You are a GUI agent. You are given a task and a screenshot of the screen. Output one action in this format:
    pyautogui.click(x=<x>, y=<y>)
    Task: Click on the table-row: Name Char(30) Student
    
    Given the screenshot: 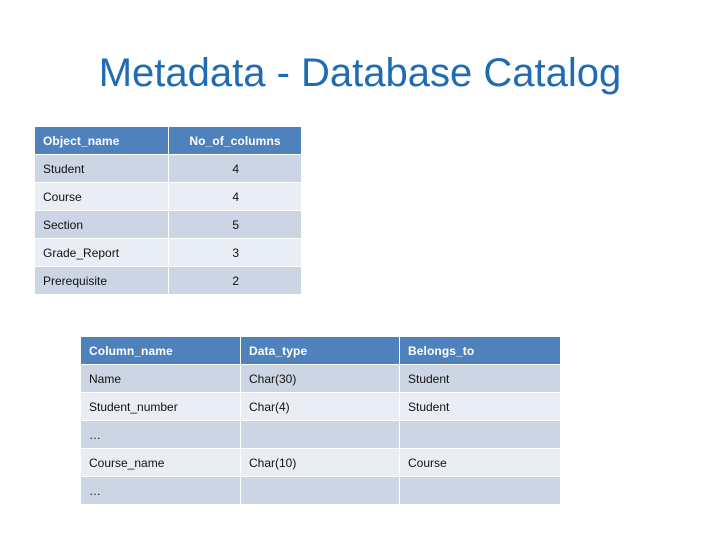 What is the action you would take?
    pyautogui.click(x=320, y=378)
    